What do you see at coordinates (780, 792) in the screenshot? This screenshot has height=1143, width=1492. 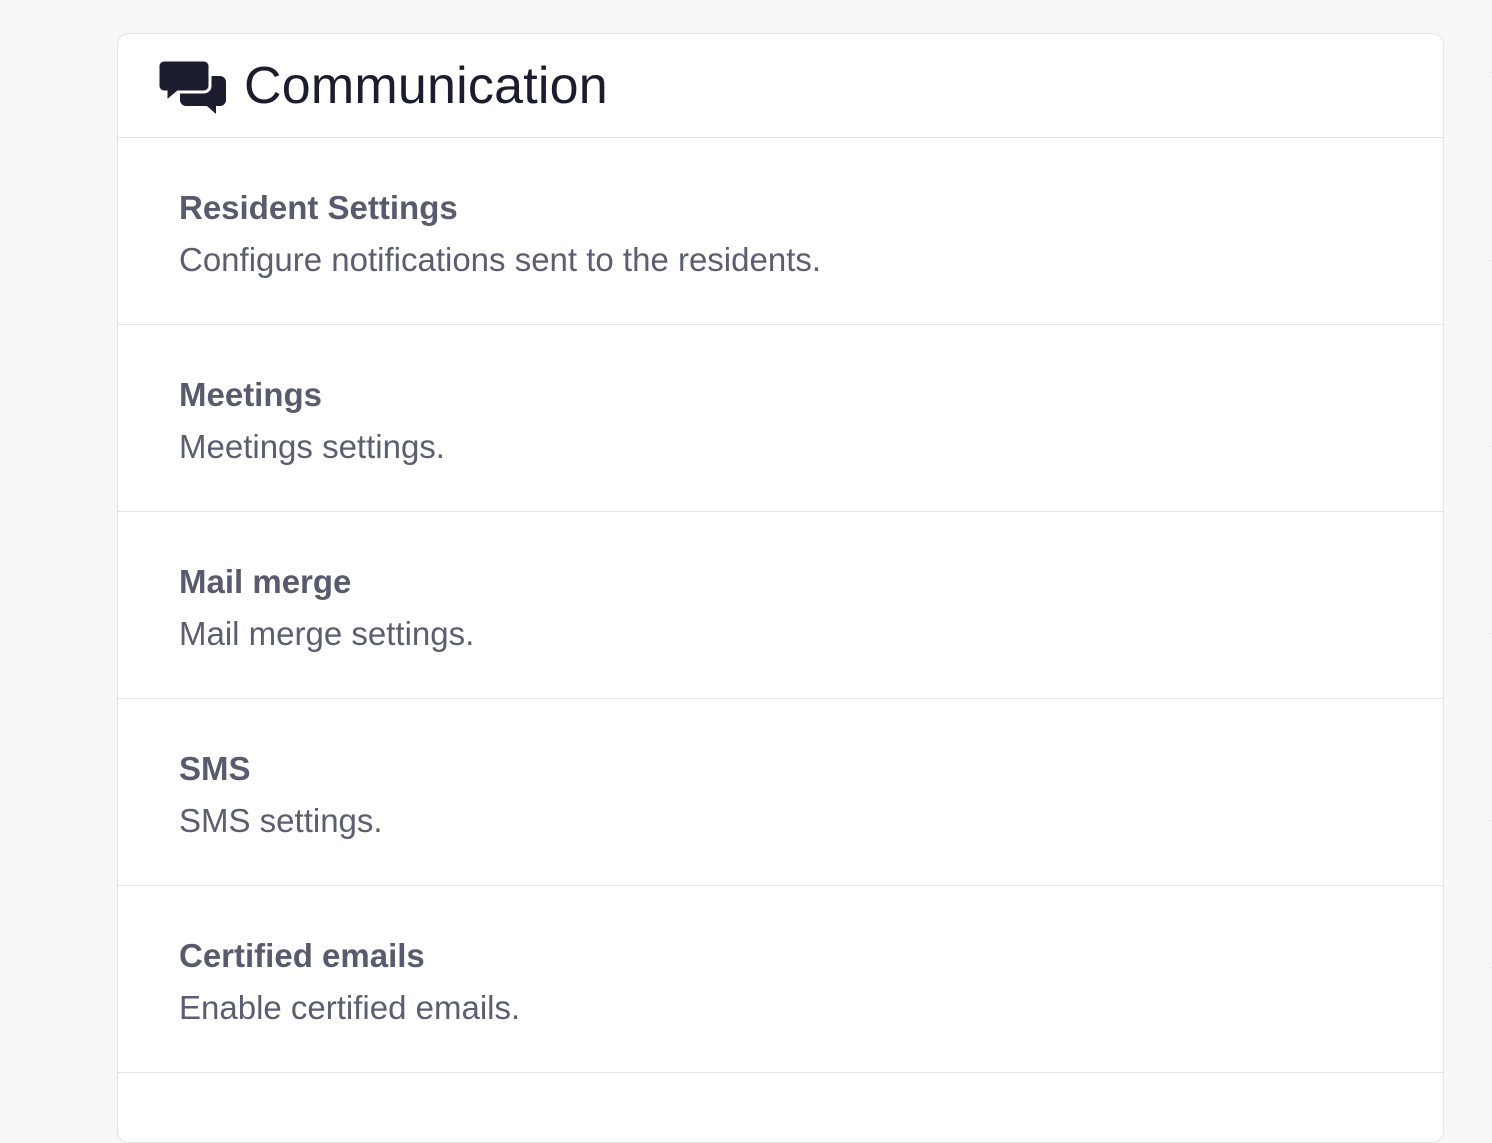 I see `setting-item-sms: SMS SMS settings.` at bounding box center [780, 792].